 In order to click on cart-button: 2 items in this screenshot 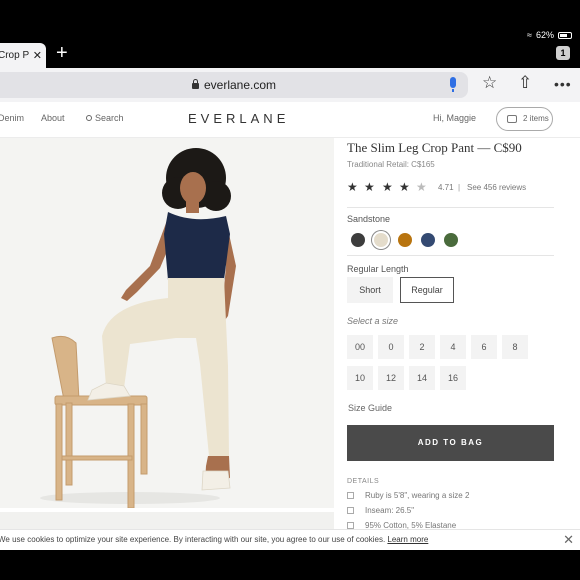, I will do `click(524, 119)`.